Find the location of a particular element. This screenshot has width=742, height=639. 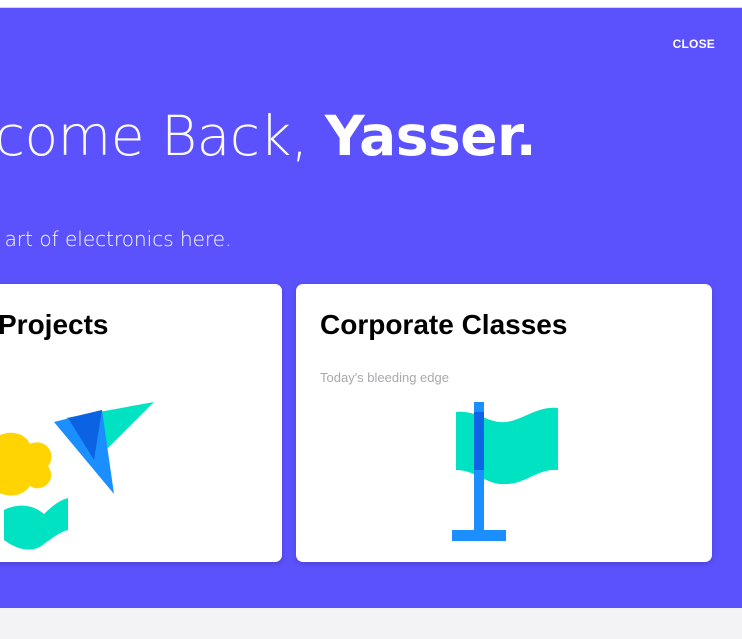

window-top-edge is located at coordinates (371, 4).